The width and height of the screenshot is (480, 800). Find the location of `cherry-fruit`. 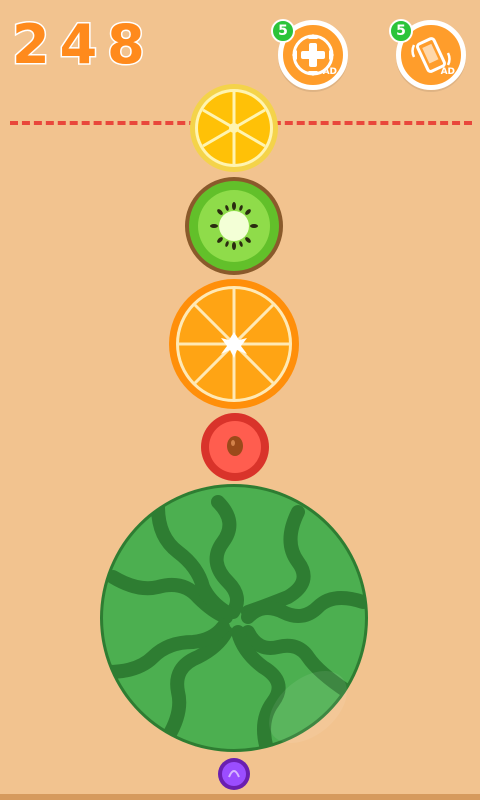

cherry-fruit is located at coordinates (235, 447).